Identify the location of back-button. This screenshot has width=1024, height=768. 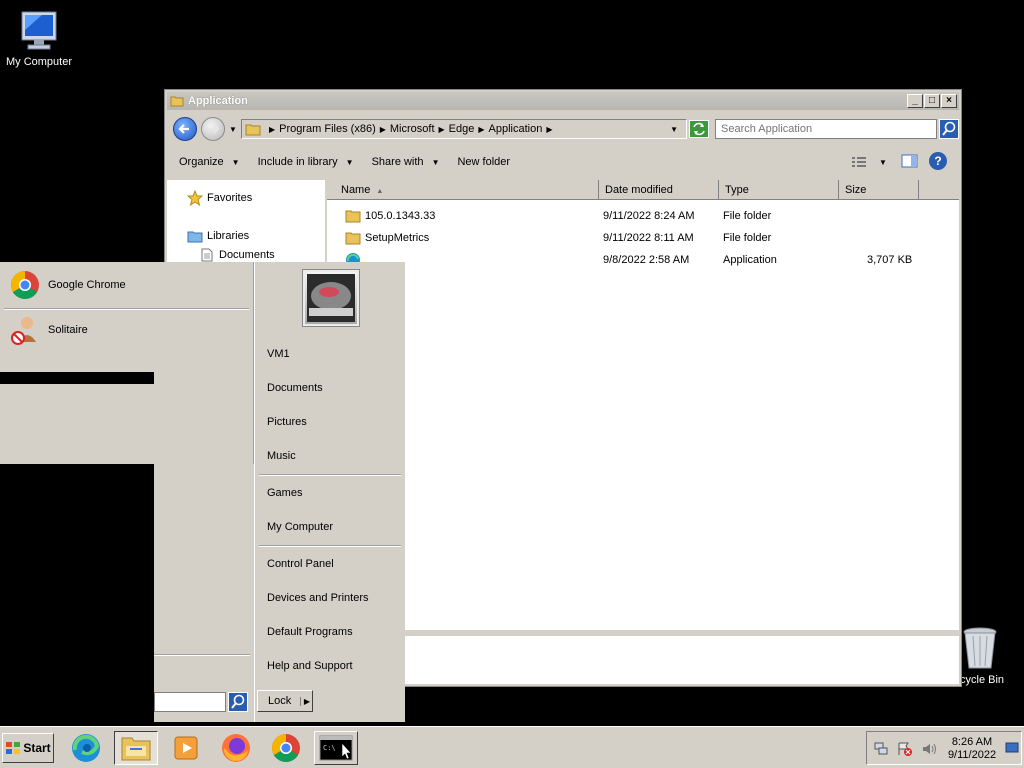
(185, 129).